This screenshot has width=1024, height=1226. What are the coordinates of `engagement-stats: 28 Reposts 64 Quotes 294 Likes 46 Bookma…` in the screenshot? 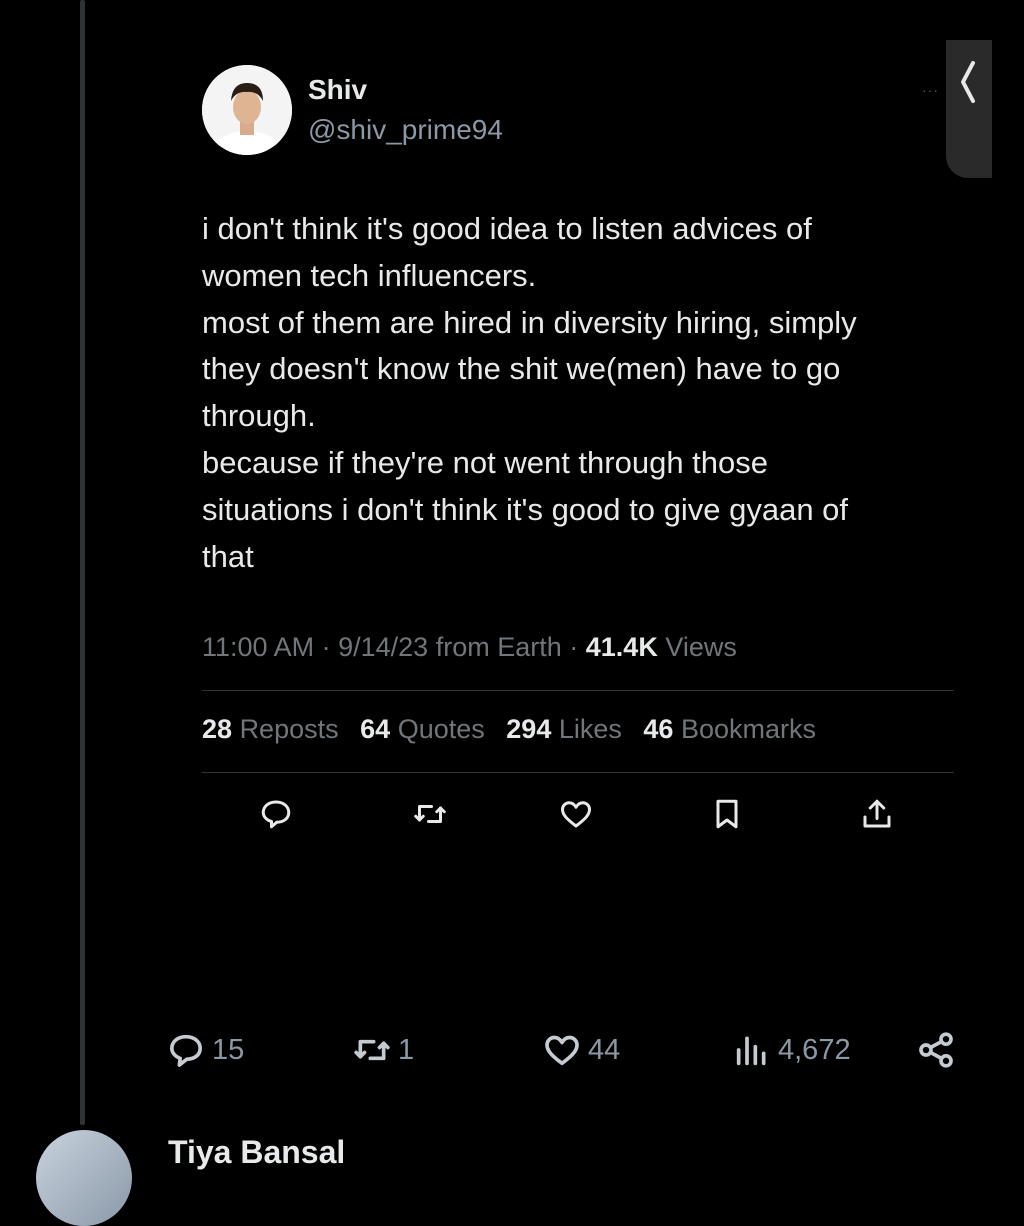 It's located at (516, 729).